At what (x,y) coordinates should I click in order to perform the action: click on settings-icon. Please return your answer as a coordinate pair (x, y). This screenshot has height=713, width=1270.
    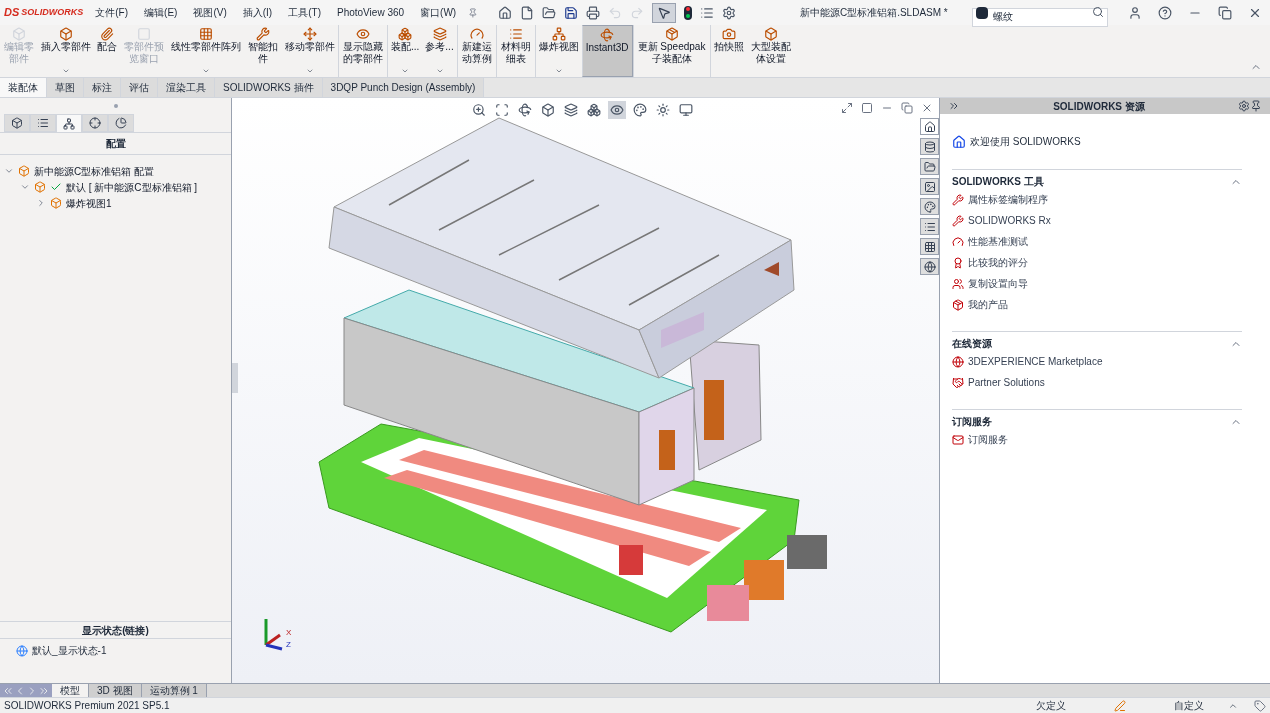
    Looking at the image, I should click on (1244, 106).